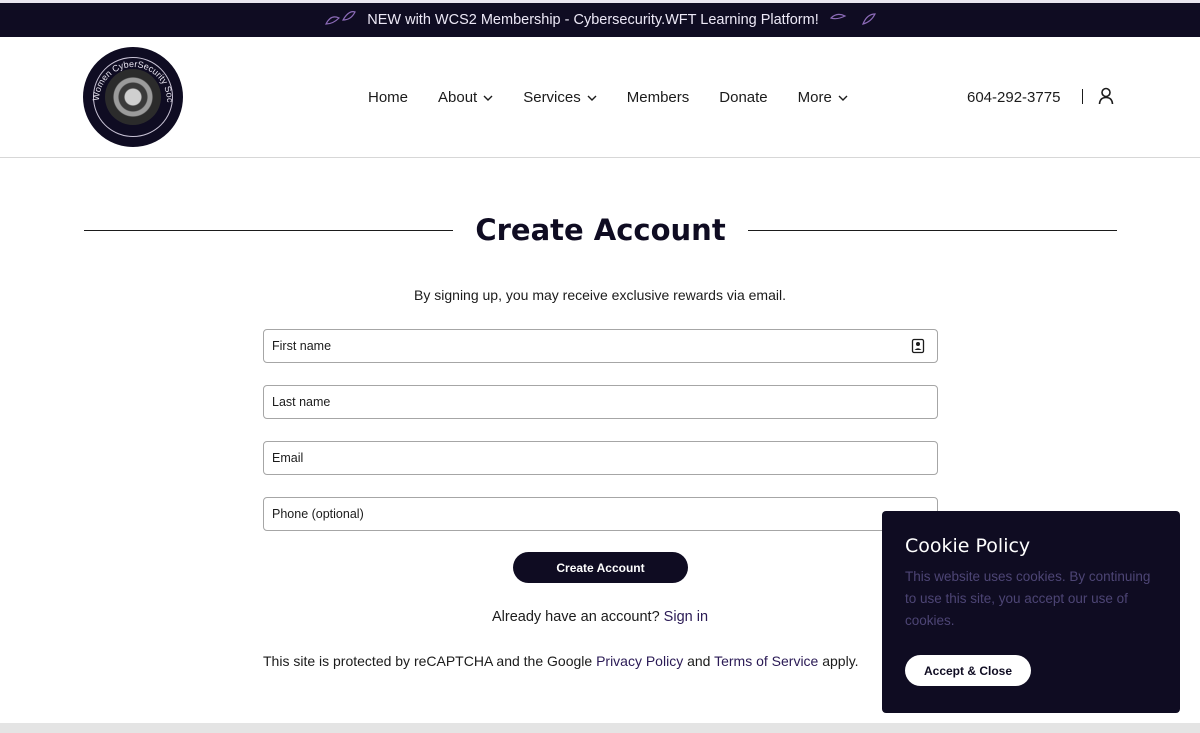 This screenshot has height=733, width=1200. I want to click on main-nav: Home About Services Members Donate More, so click(623, 97).